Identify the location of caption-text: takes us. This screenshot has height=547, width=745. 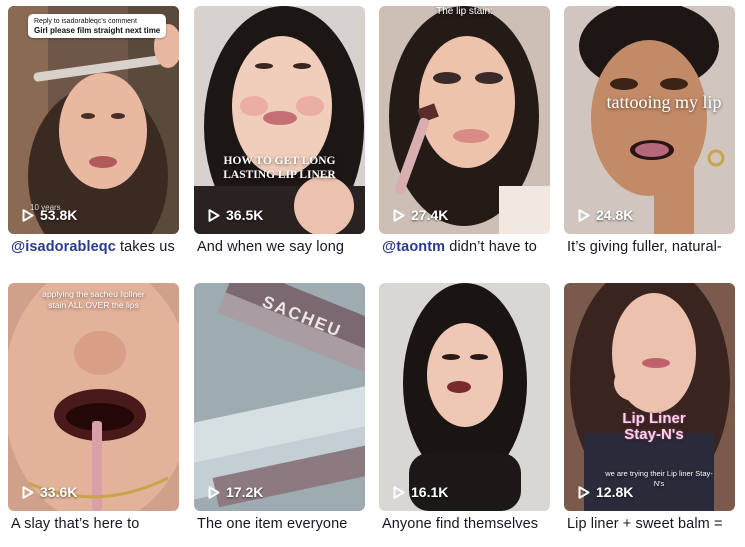
(145, 247).